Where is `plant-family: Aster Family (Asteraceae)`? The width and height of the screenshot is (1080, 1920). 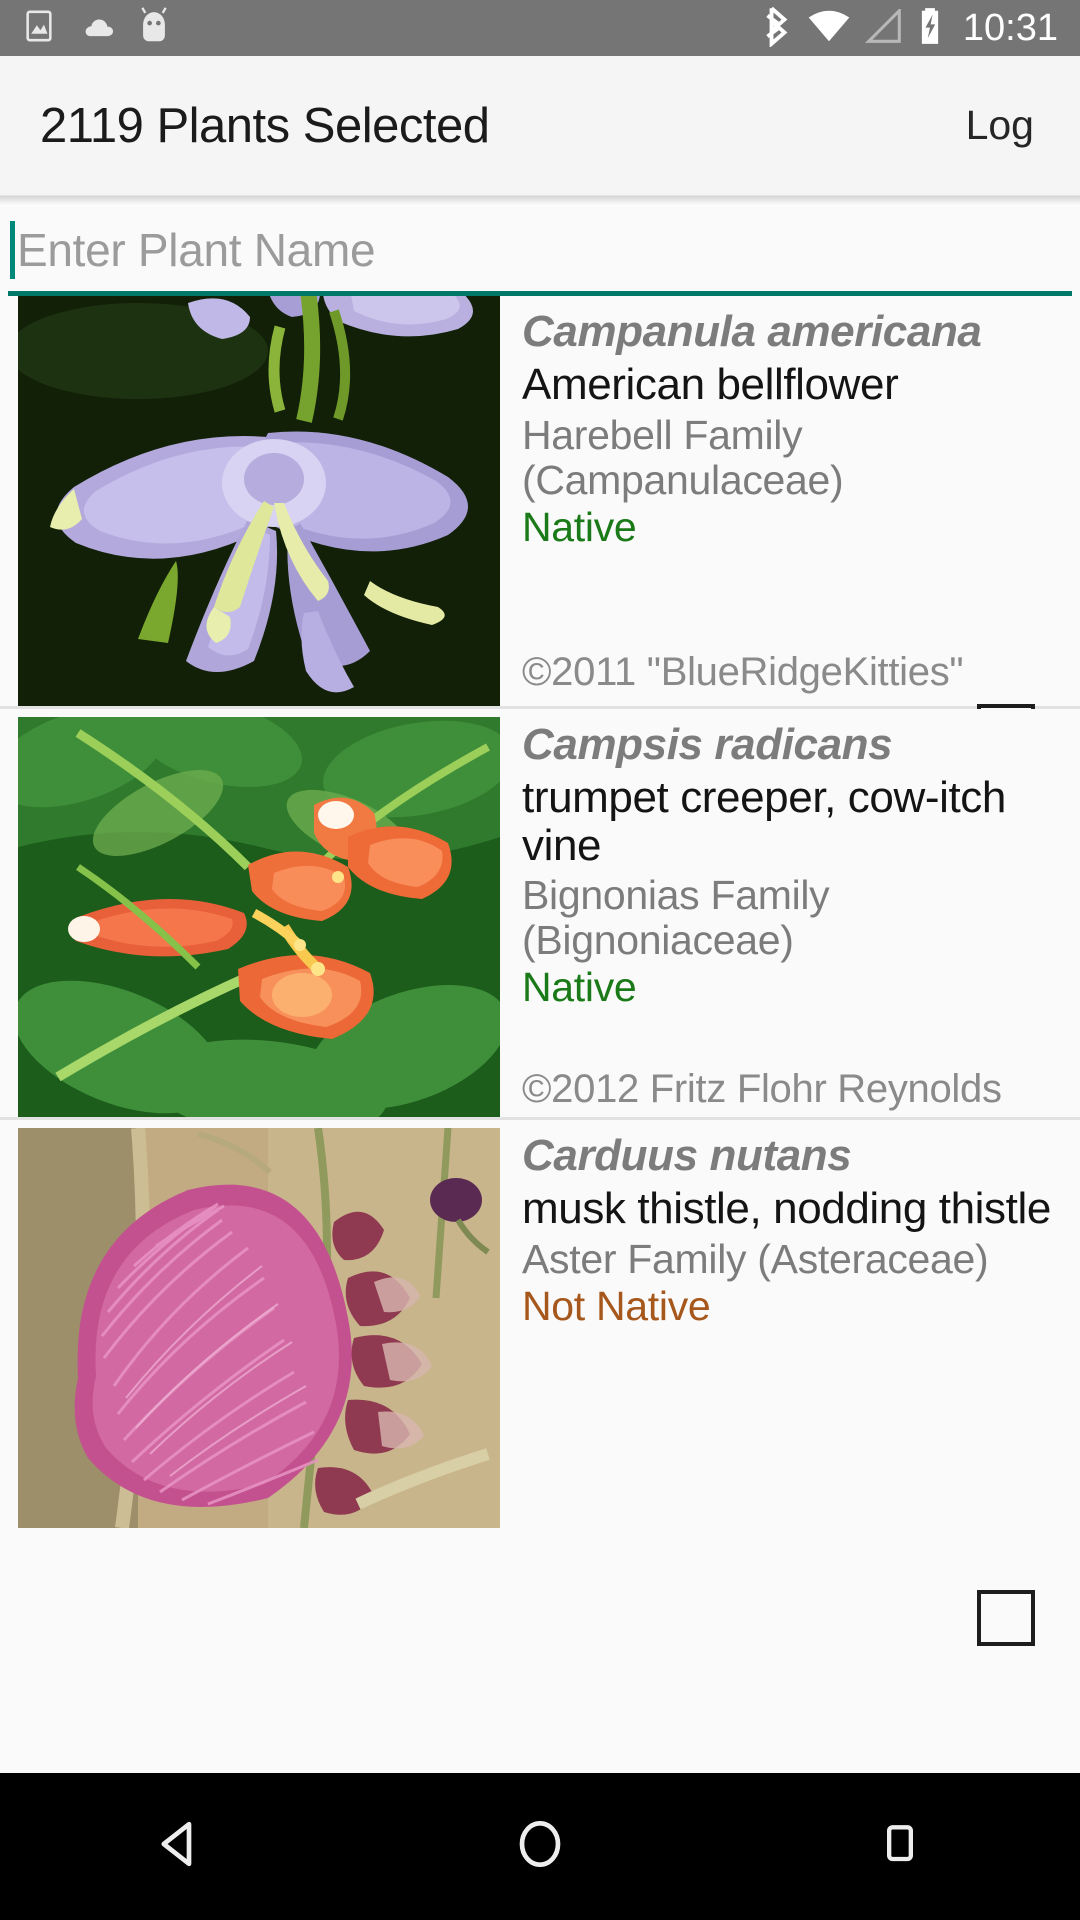 plant-family: Aster Family (Asteraceae) is located at coordinates (755, 1258).